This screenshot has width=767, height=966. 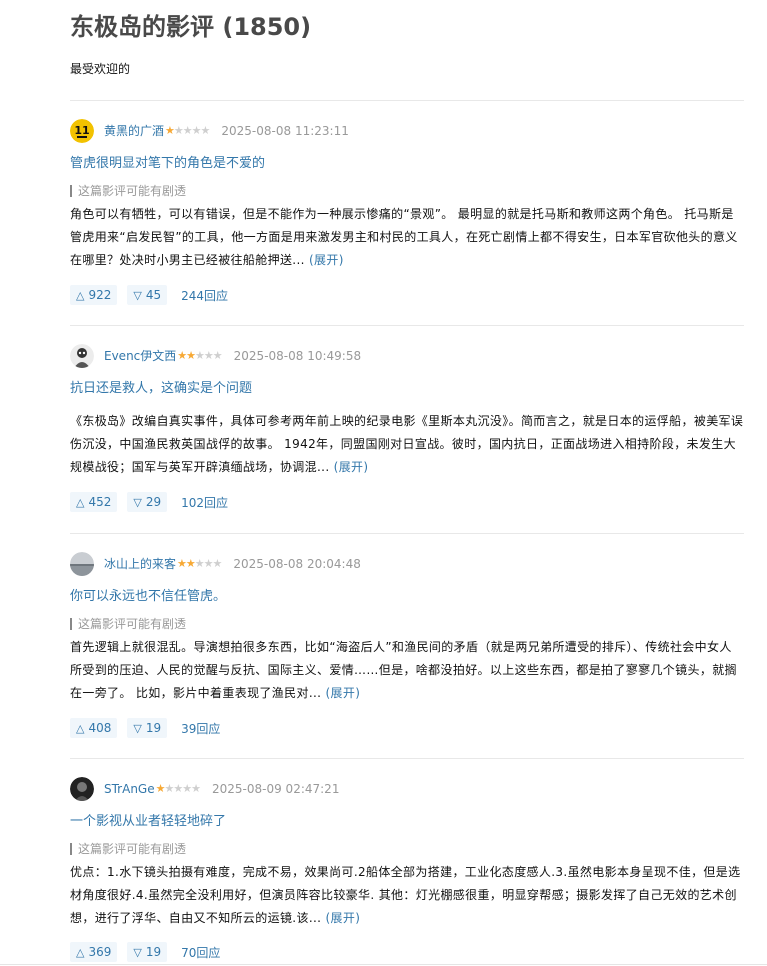 I want to click on landscape-avatar, so click(x=82, y=564).